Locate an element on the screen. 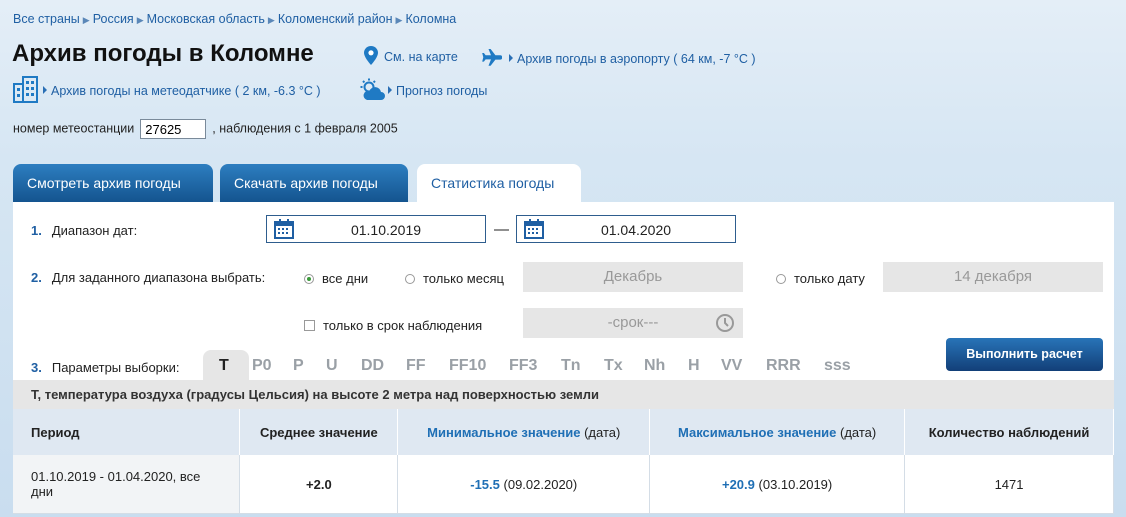  step3-label-row: 3. Параметры выборки: is located at coordinates (105, 367).